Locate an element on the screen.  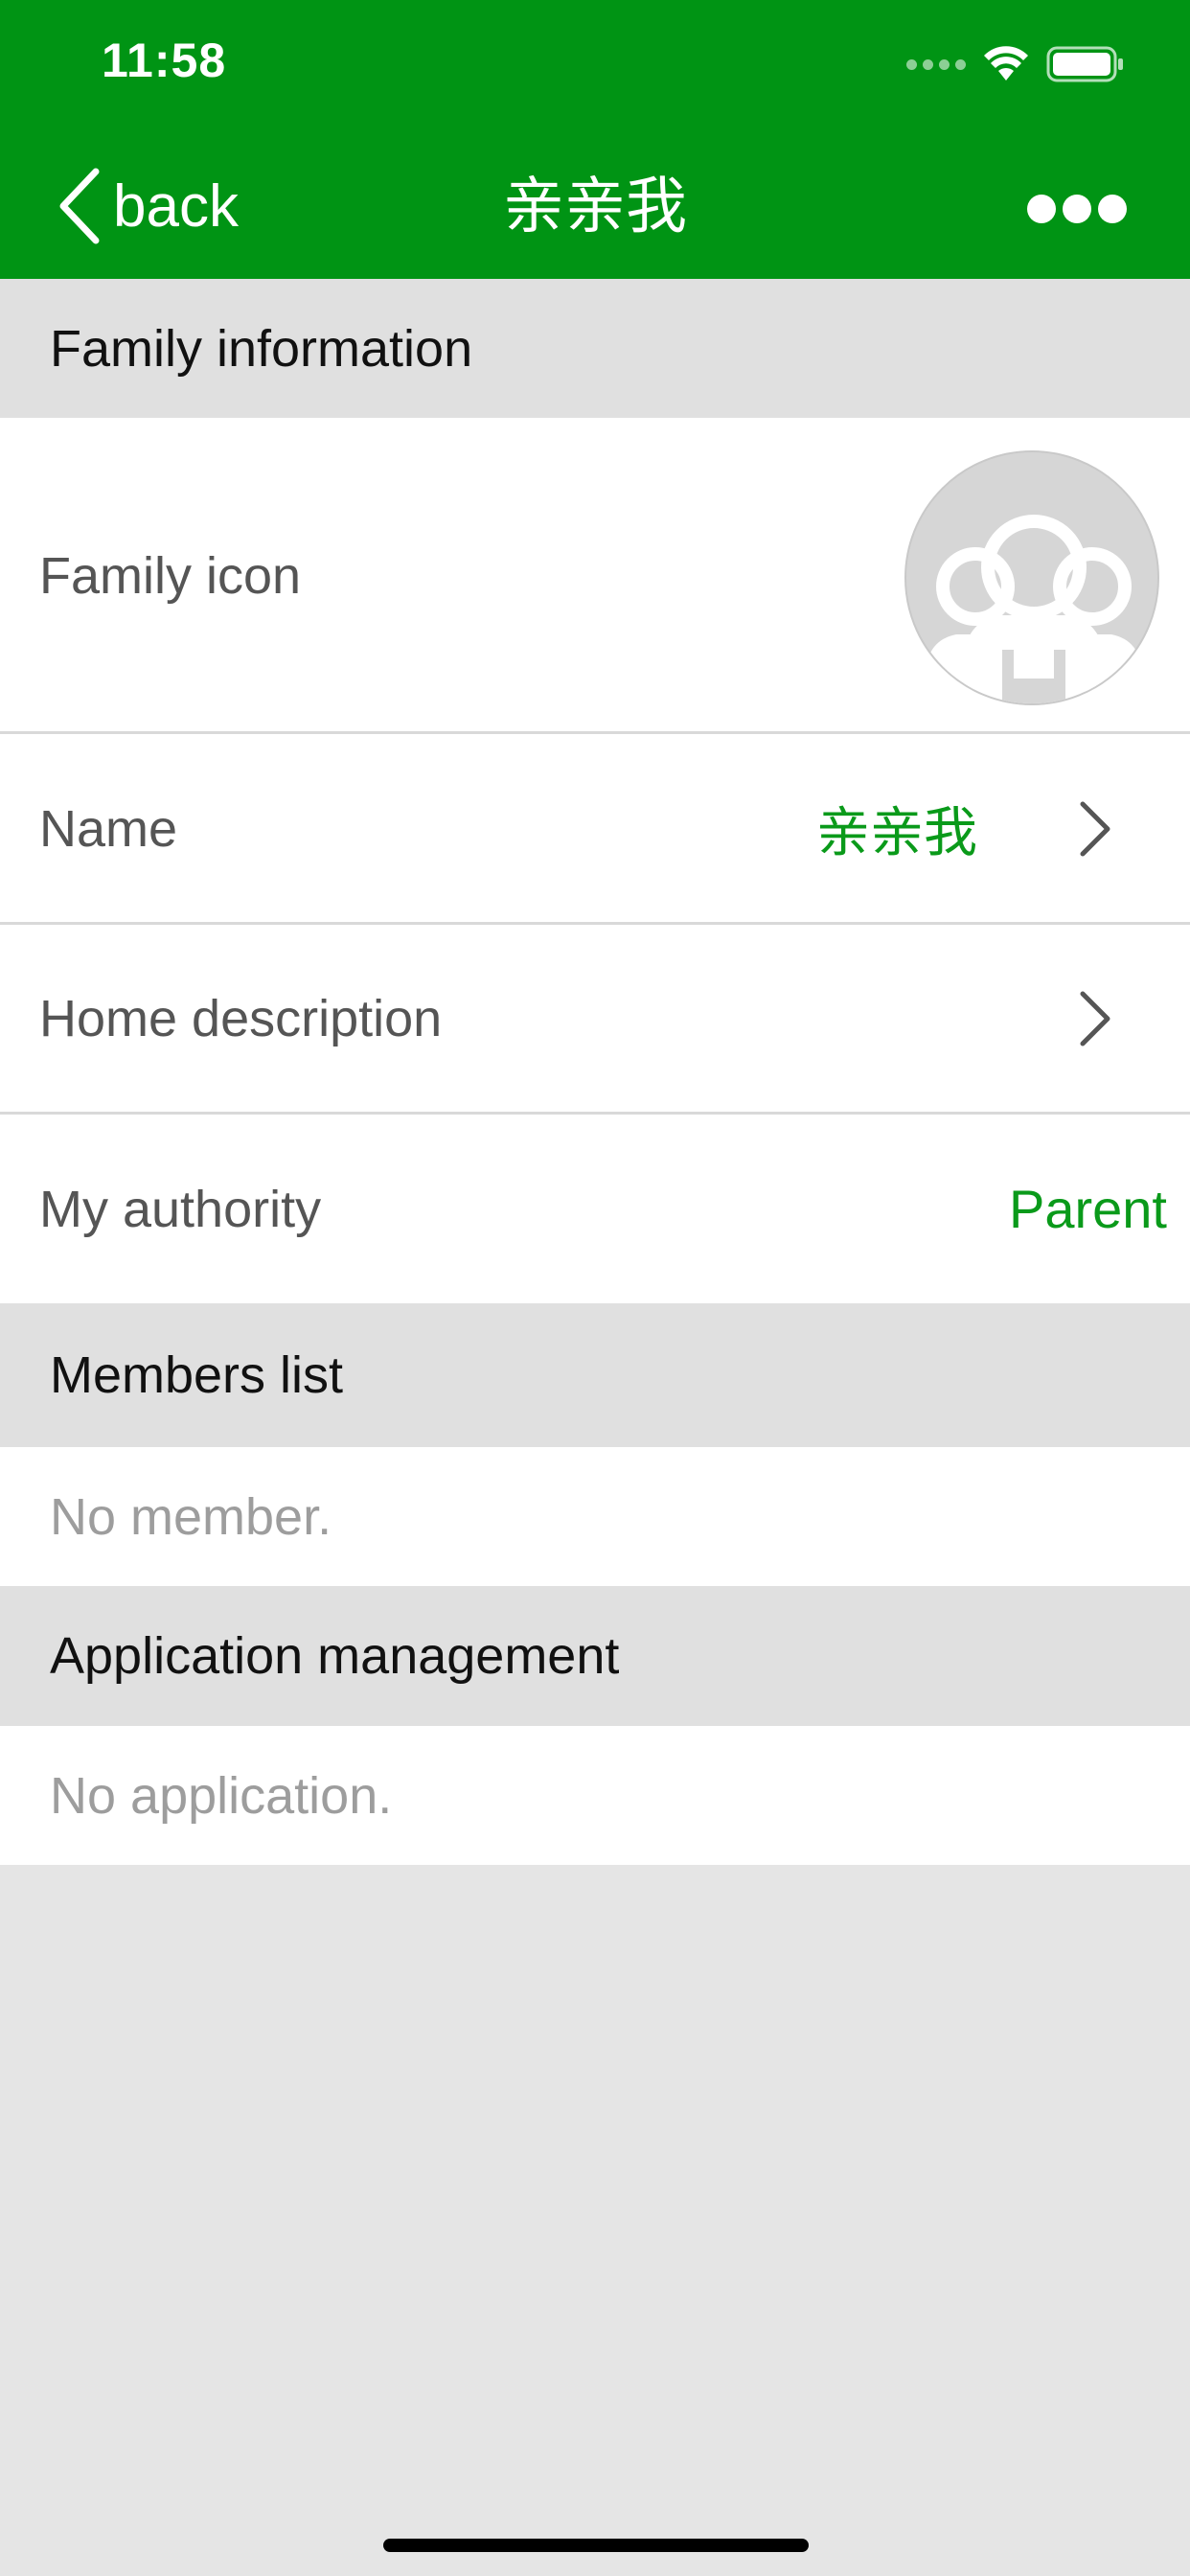
authority-label: My authority is located at coordinates (181, 1209).